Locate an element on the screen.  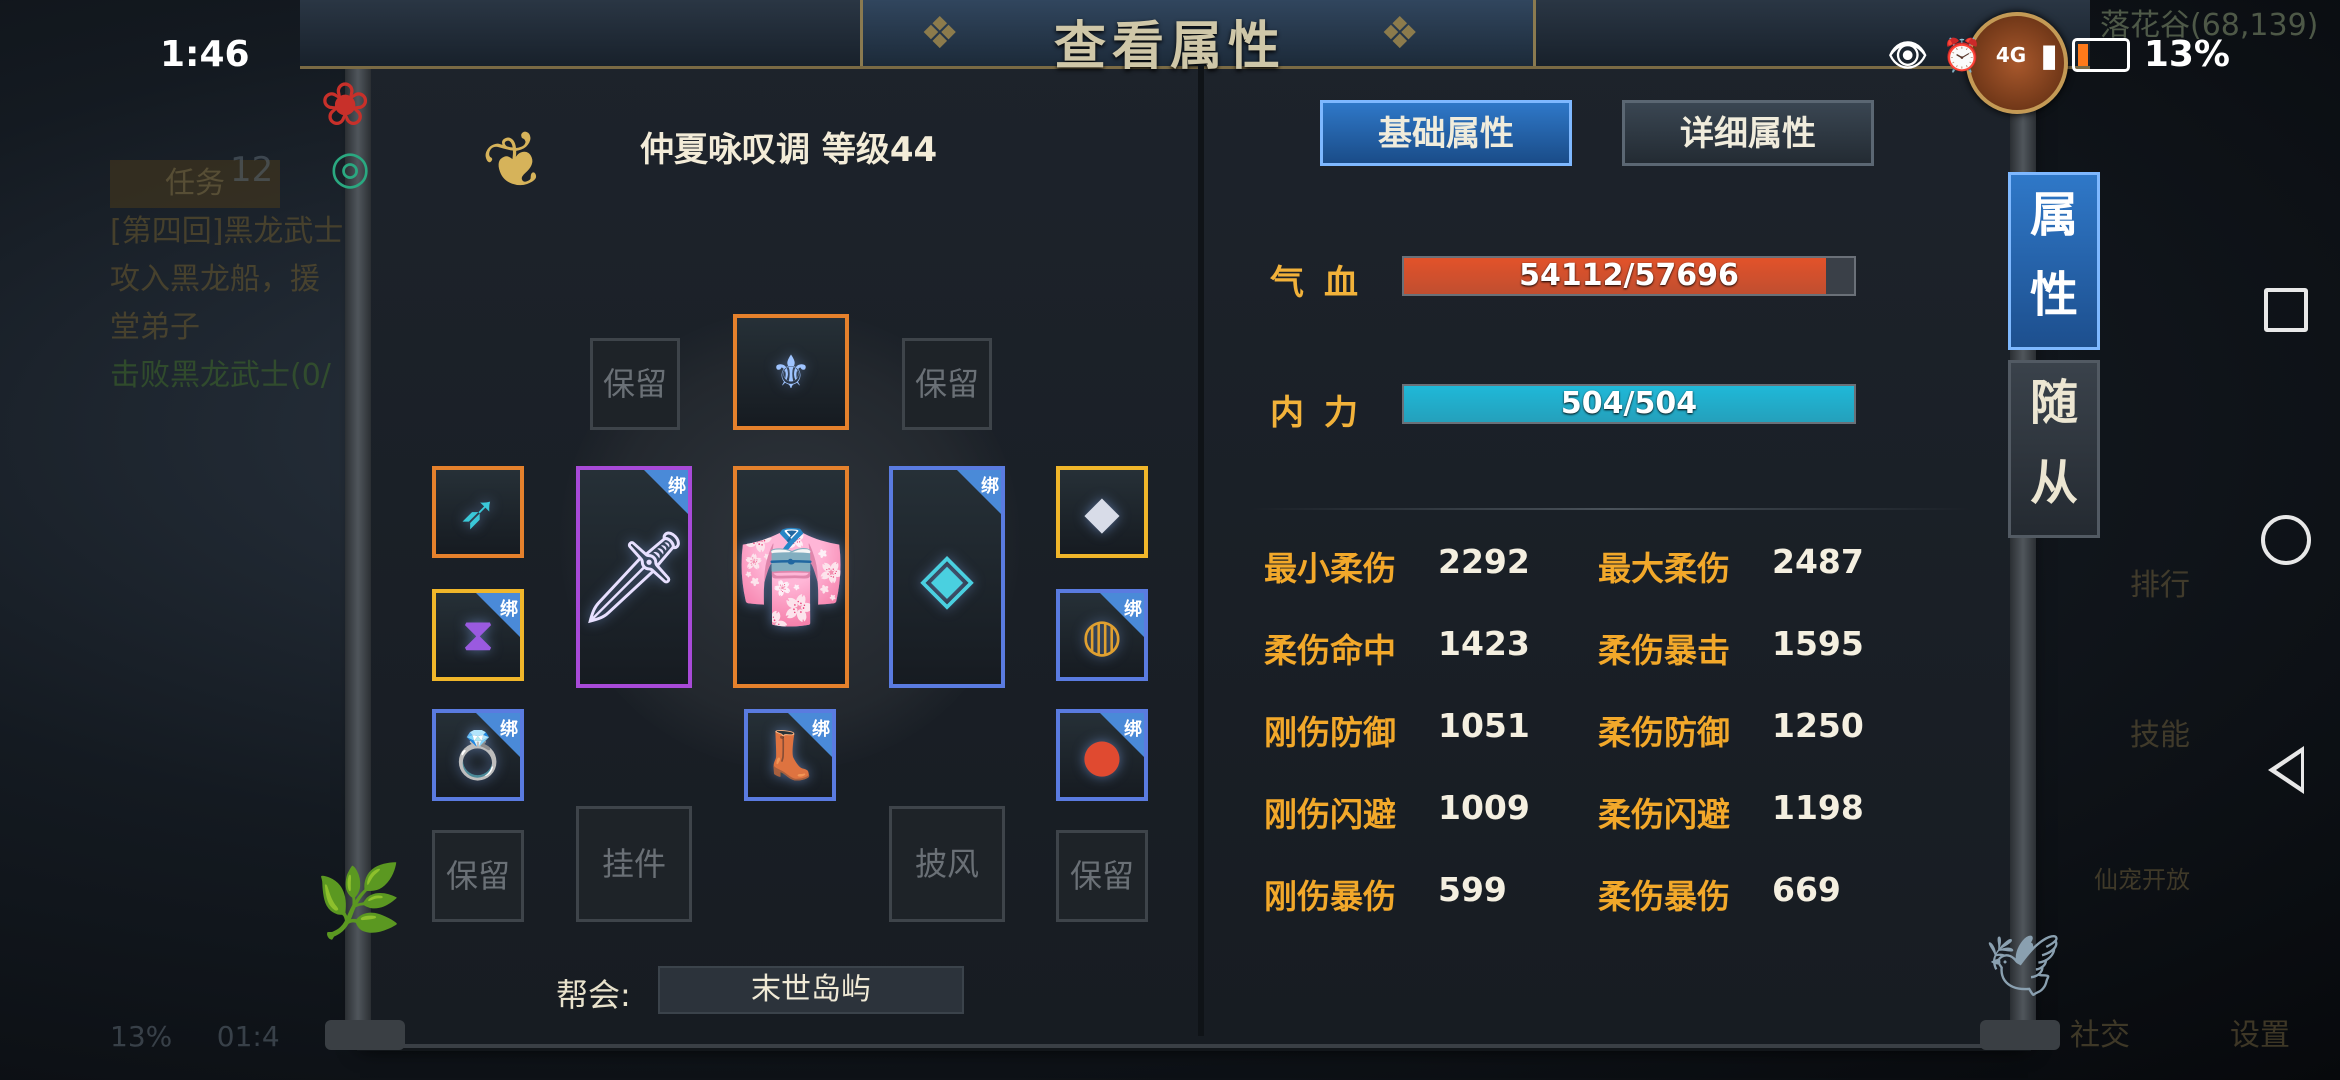
cloak-slot: 披风 is located at coordinates (947, 864).